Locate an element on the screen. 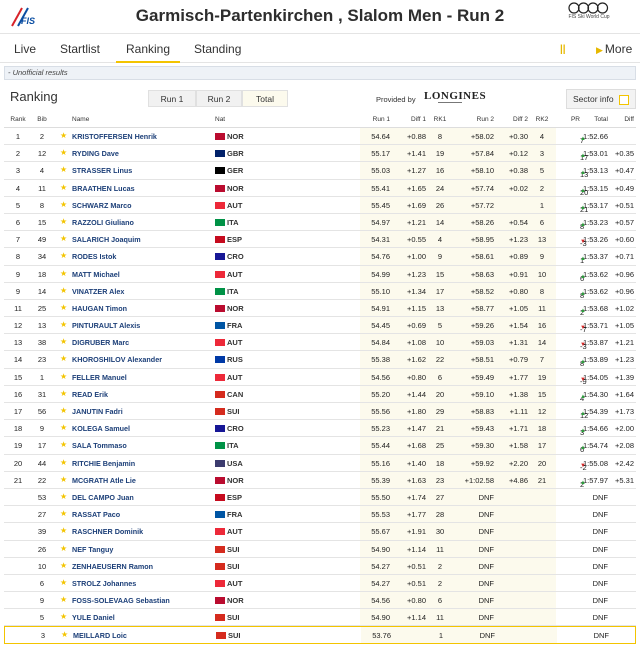 This screenshot has height=658, width=640. cell-name: READ Erik is located at coordinates (90, 394).